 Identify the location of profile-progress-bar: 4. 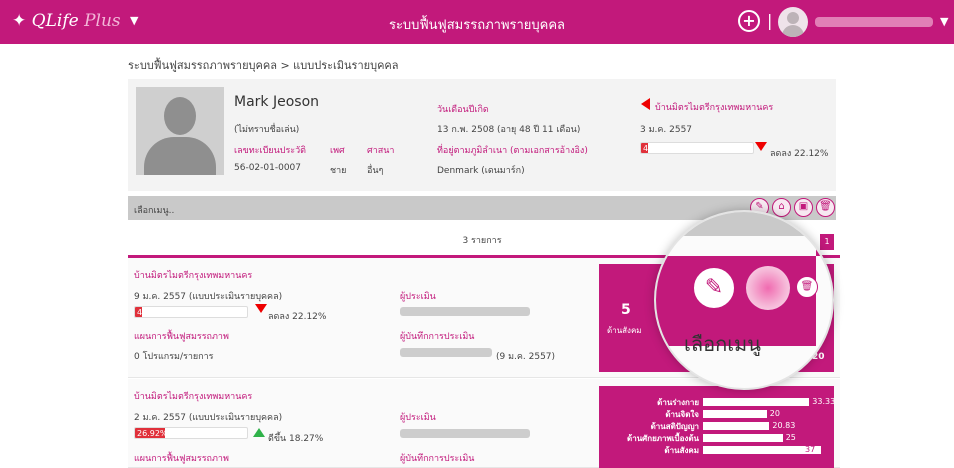
(697, 148).